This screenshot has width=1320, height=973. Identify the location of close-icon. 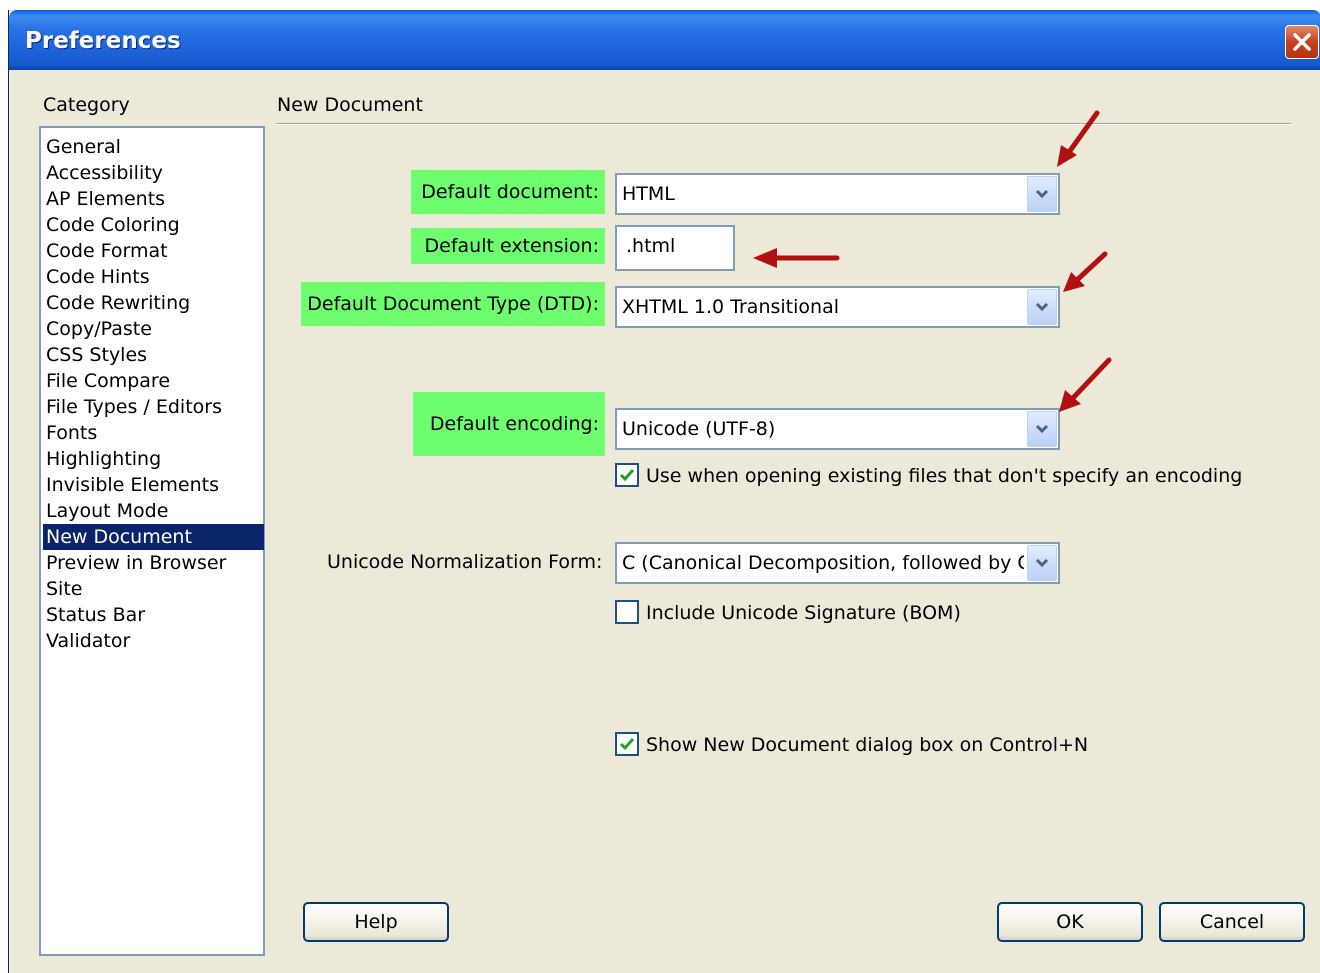
(1302, 42).